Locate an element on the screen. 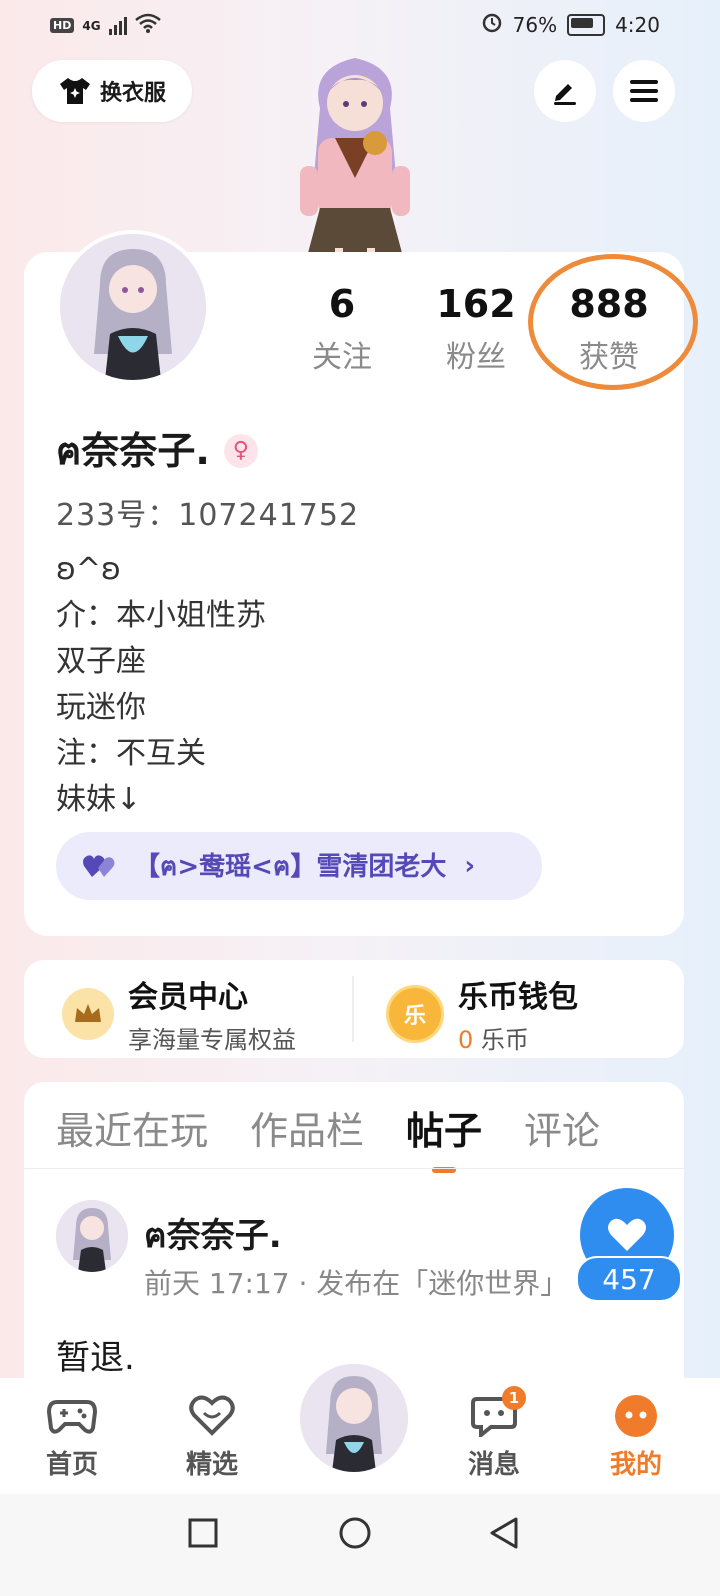 This screenshot has width=720, height=1596. following-stat: 6 关注 is located at coordinates (342, 329).